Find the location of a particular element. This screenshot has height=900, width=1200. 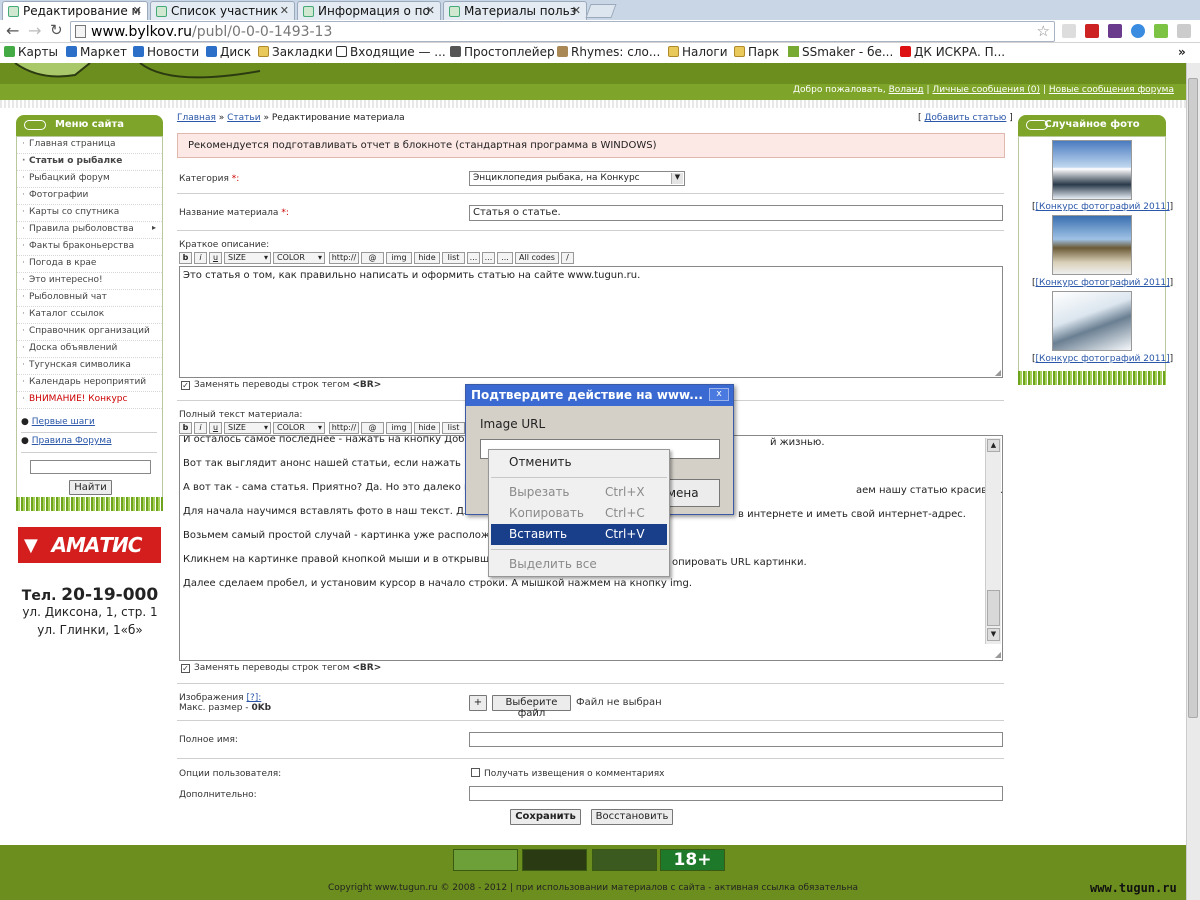

menu-paste: Вставить Ctrl+V is located at coordinates (579, 534).